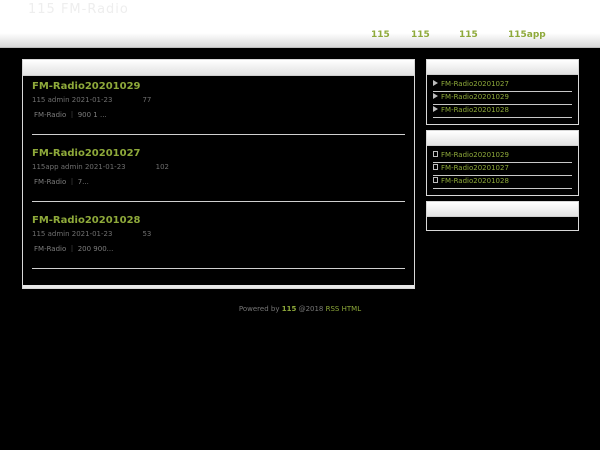 This screenshot has height=450, width=600. What do you see at coordinates (502, 182) in the screenshot?
I see `popular-post-link: FM-Radio20201028` at bounding box center [502, 182].